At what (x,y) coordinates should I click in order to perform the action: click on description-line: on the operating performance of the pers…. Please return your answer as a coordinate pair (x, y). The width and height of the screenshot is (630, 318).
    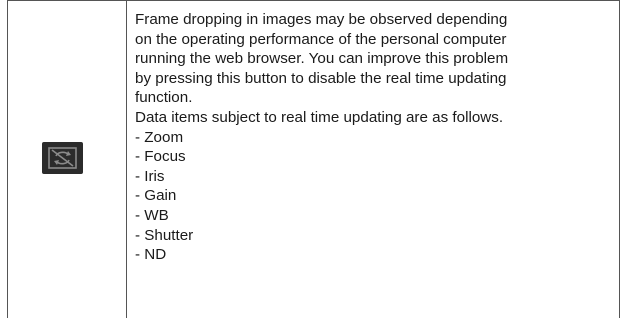
    Looking at the image, I should click on (321, 39).